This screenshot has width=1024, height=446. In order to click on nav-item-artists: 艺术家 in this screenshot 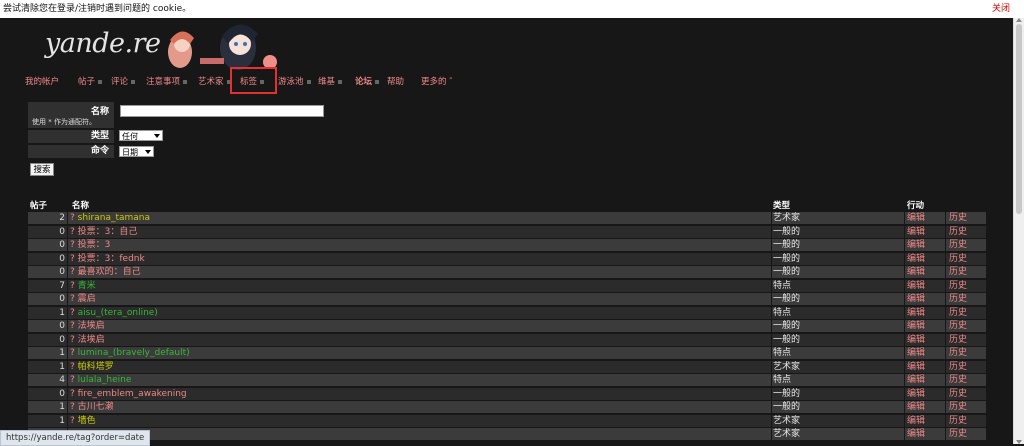, I will do `click(214, 81)`.